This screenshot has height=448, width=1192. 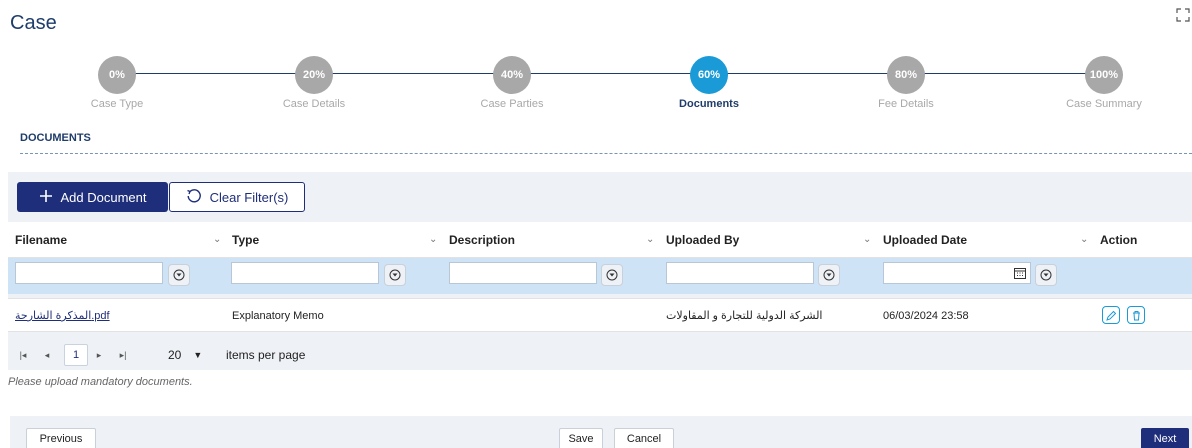 I want to click on uploaded-date-filter-input, so click(x=957, y=273).